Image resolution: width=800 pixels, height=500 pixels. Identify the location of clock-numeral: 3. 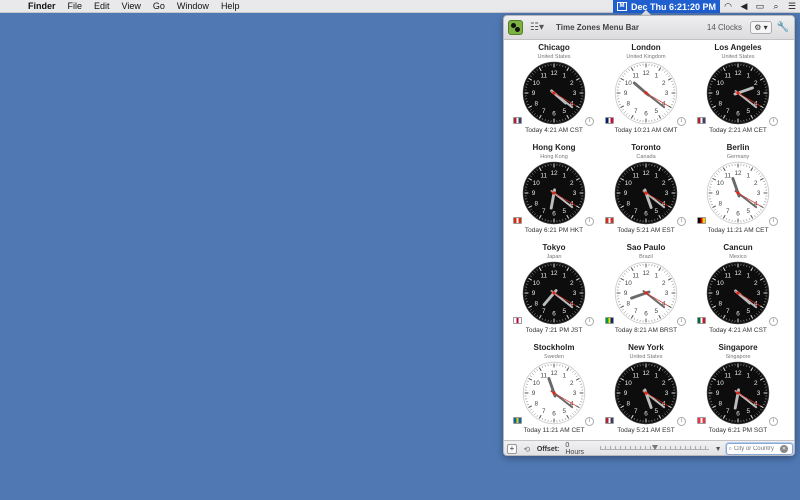
(759, 193).